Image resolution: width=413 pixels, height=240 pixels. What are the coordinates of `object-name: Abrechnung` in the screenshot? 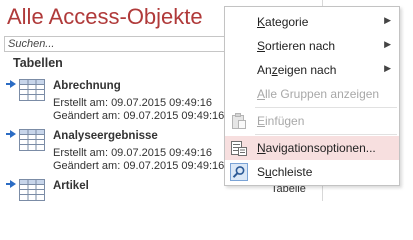 It's located at (87, 86).